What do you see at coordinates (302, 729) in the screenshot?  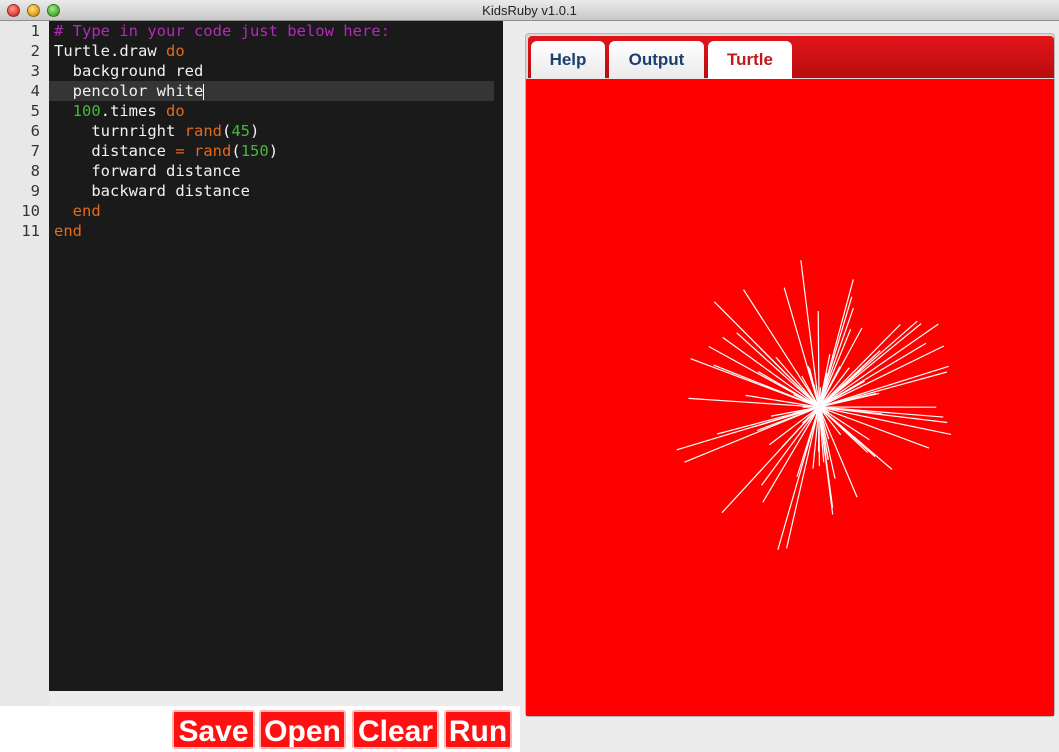 I see `open-button: Open` at bounding box center [302, 729].